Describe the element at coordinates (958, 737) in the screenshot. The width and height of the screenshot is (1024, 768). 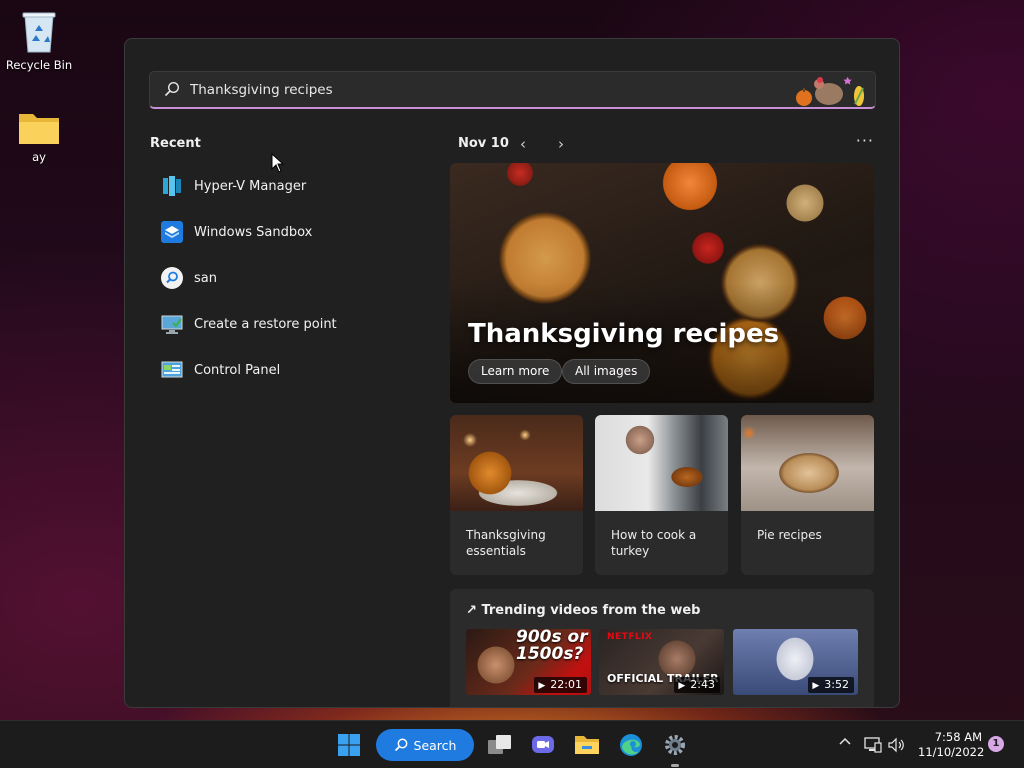
I see `taskbar-time: 7:58 AM` at that location.